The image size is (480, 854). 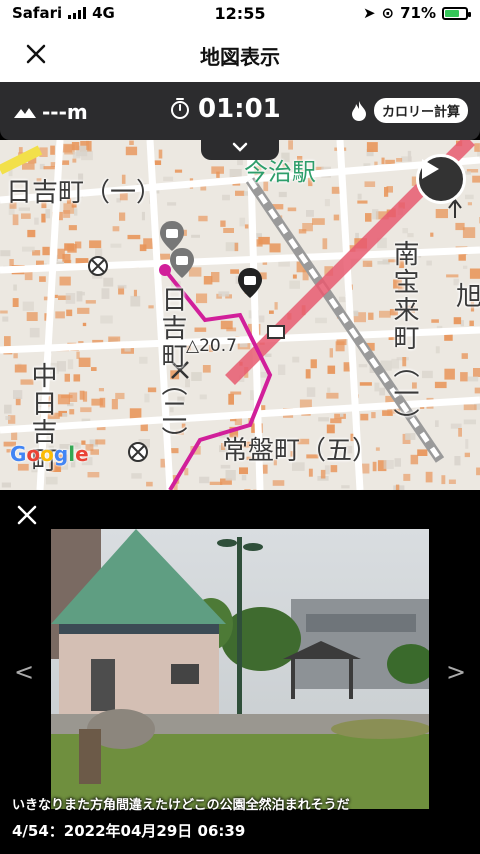 What do you see at coordinates (180, 108) in the screenshot?
I see `stopwatch-icon` at bounding box center [180, 108].